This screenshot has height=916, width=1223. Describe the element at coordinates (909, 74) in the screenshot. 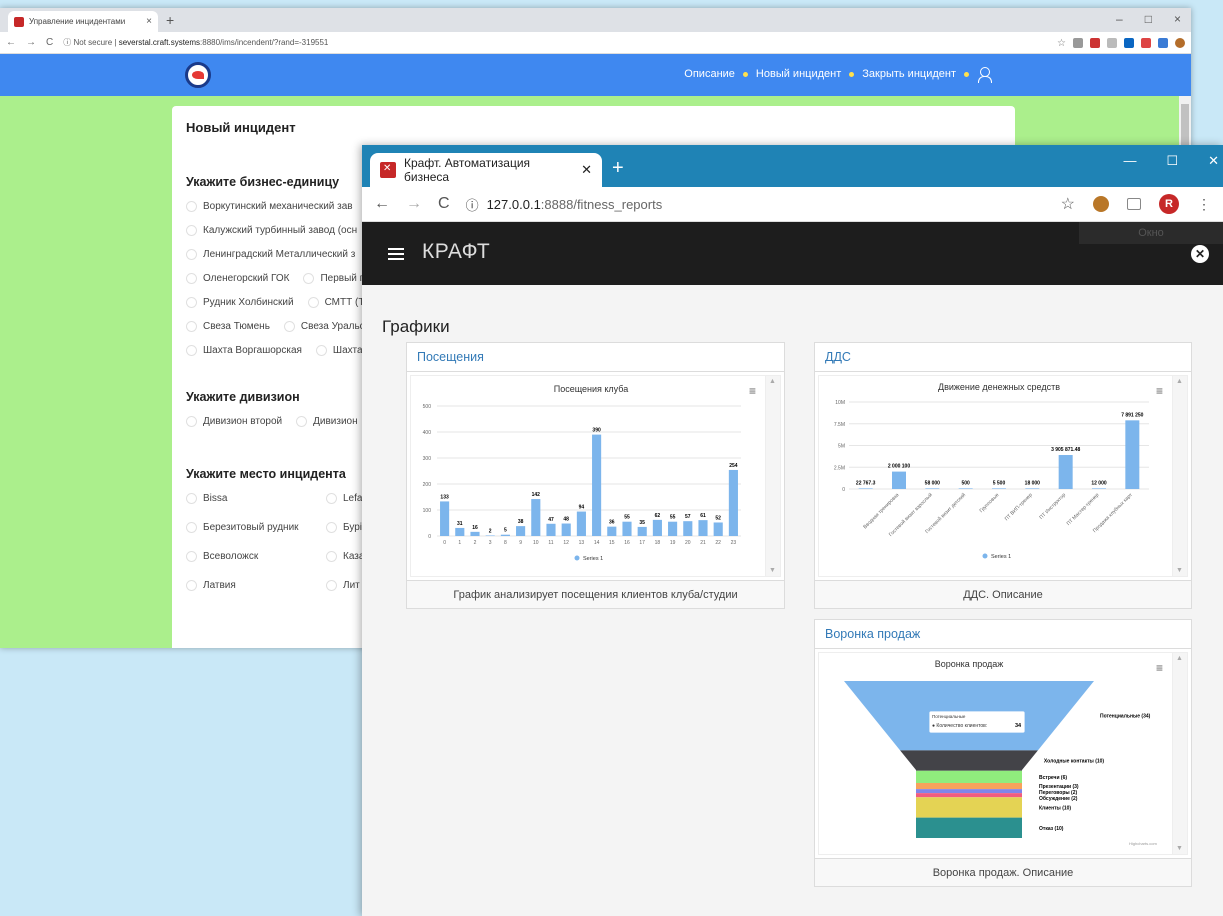

I see `nav-link-close-incident: Закрыть инцидент` at that location.